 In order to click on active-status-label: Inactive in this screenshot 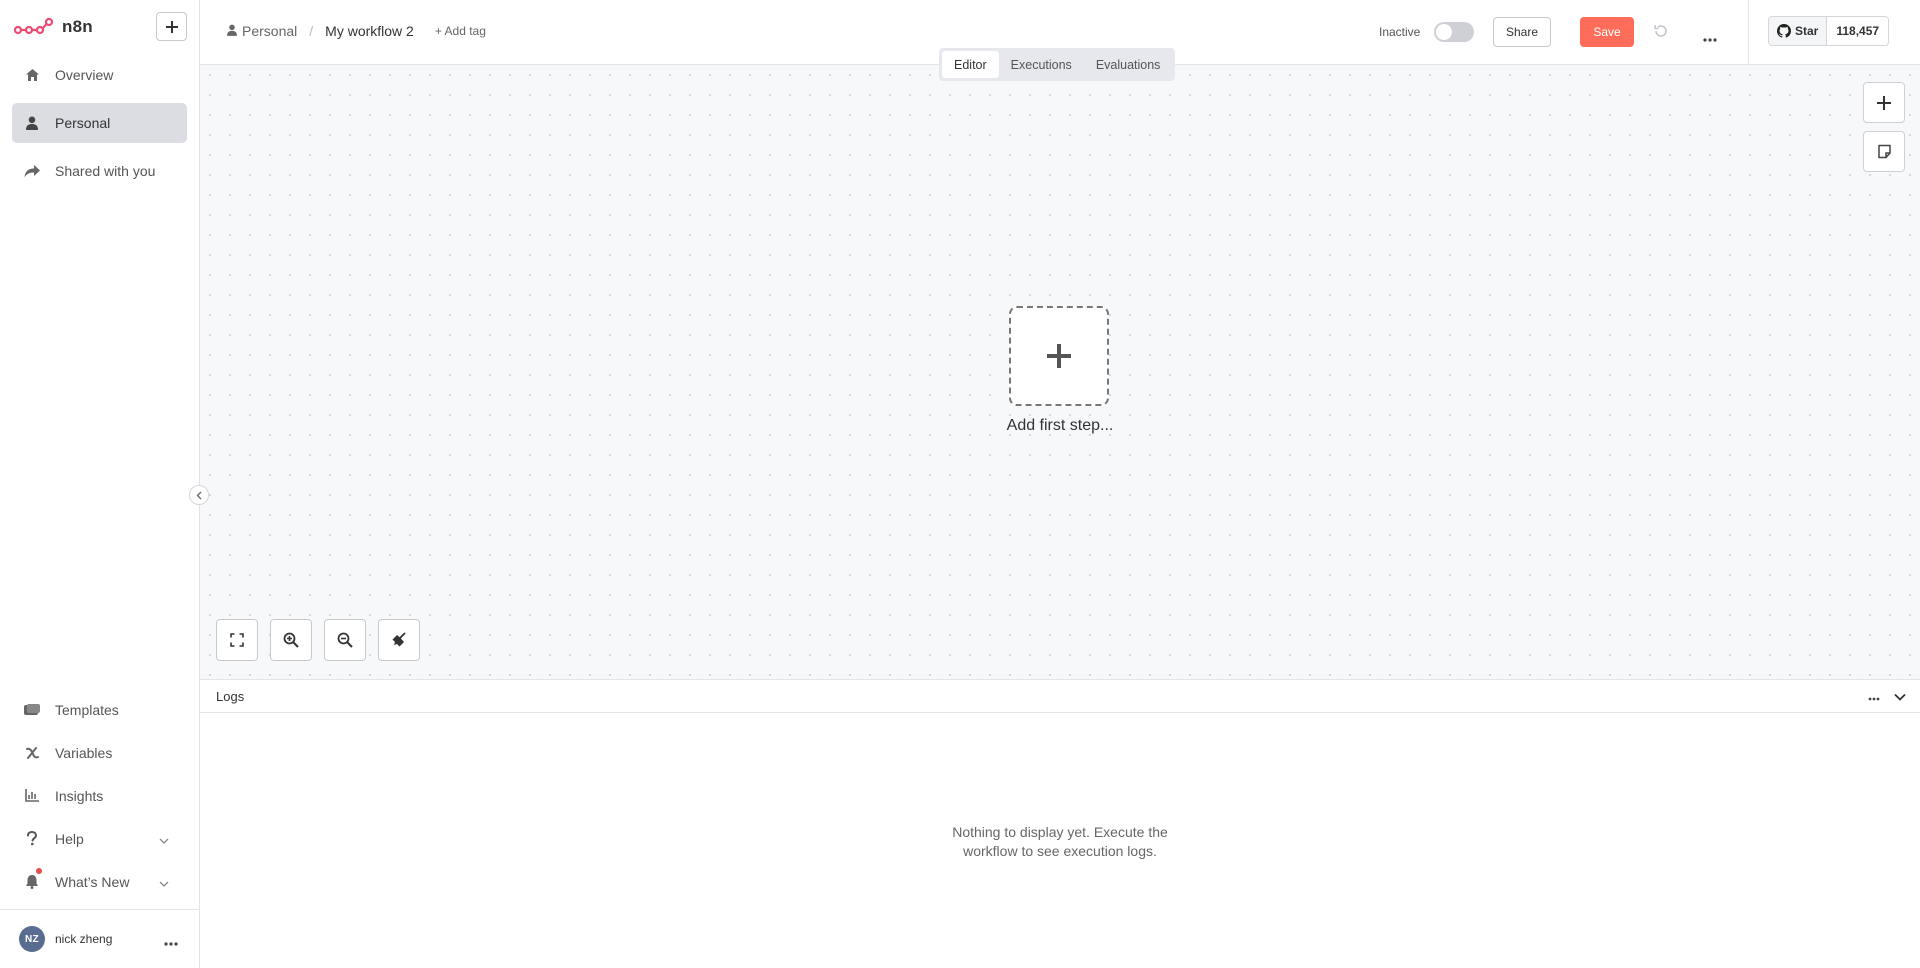, I will do `click(1400, 32)`.